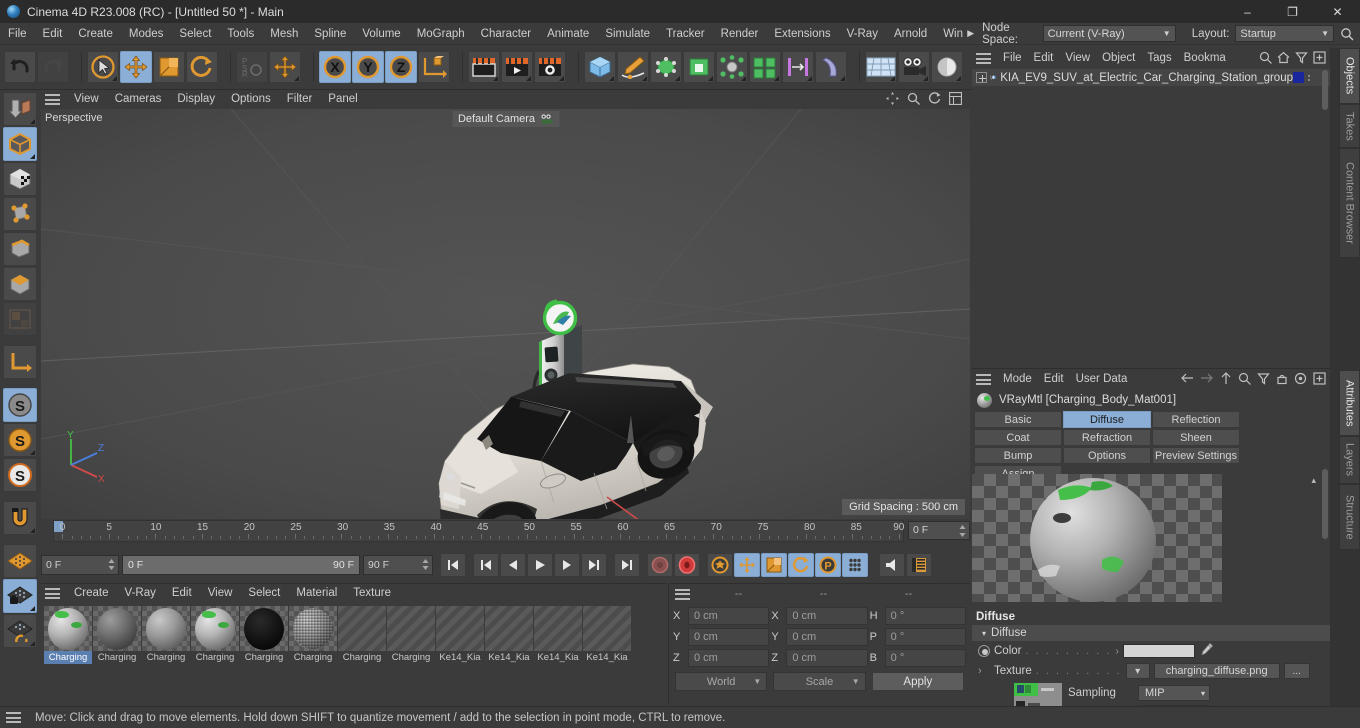 The width and height of the screenshot is (1360, 728). What do you see at coordinates (196, 99) in the screenshot?
I see `viewport-menu-display: Display` at bounding box center [196, 99].